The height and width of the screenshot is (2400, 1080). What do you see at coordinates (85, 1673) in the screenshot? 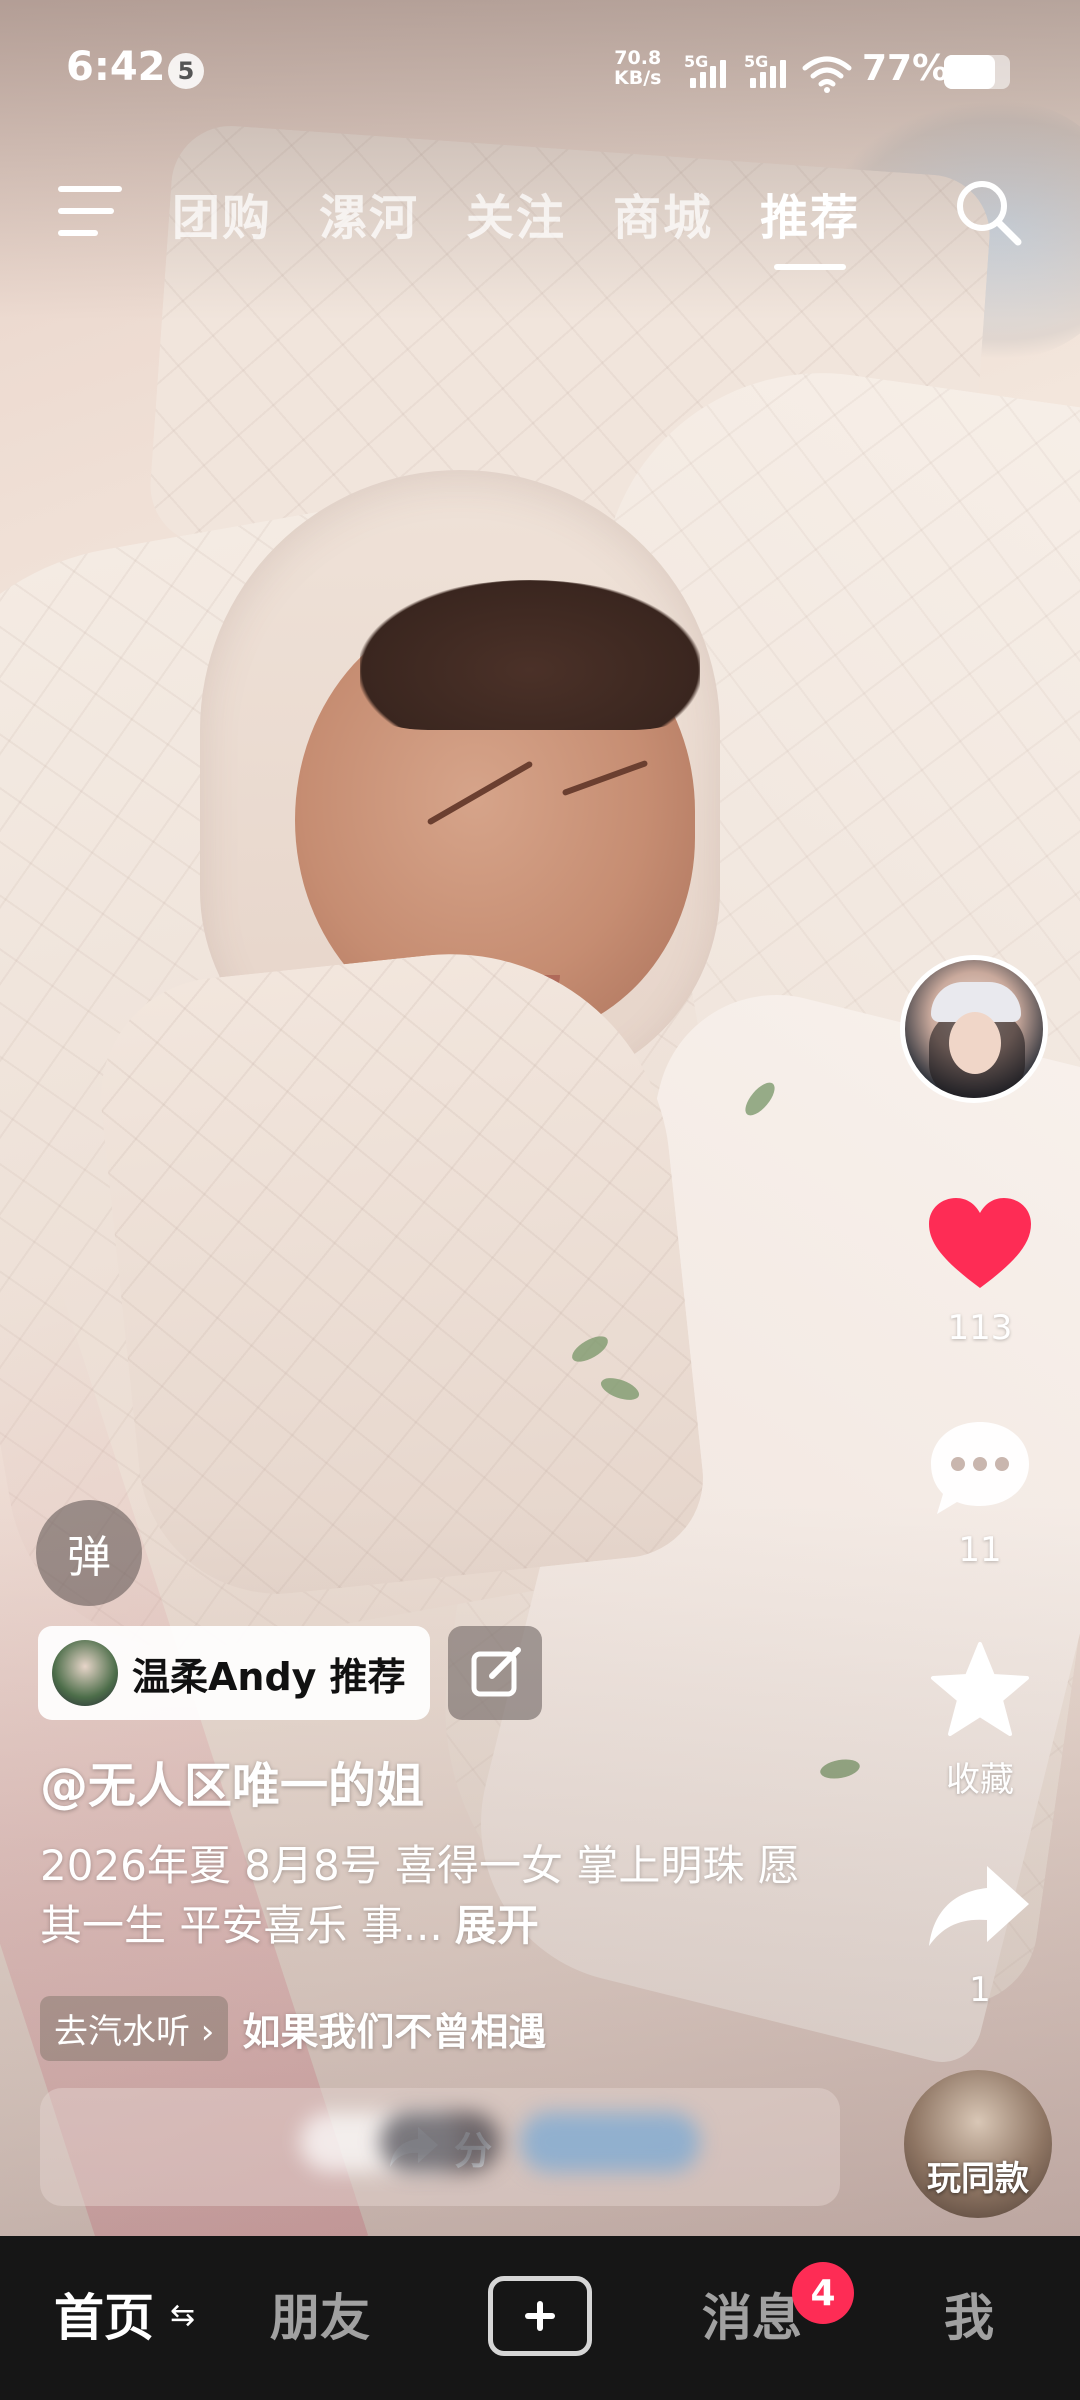
I see `recommender-avatar` at bounding box center [85, 1673].